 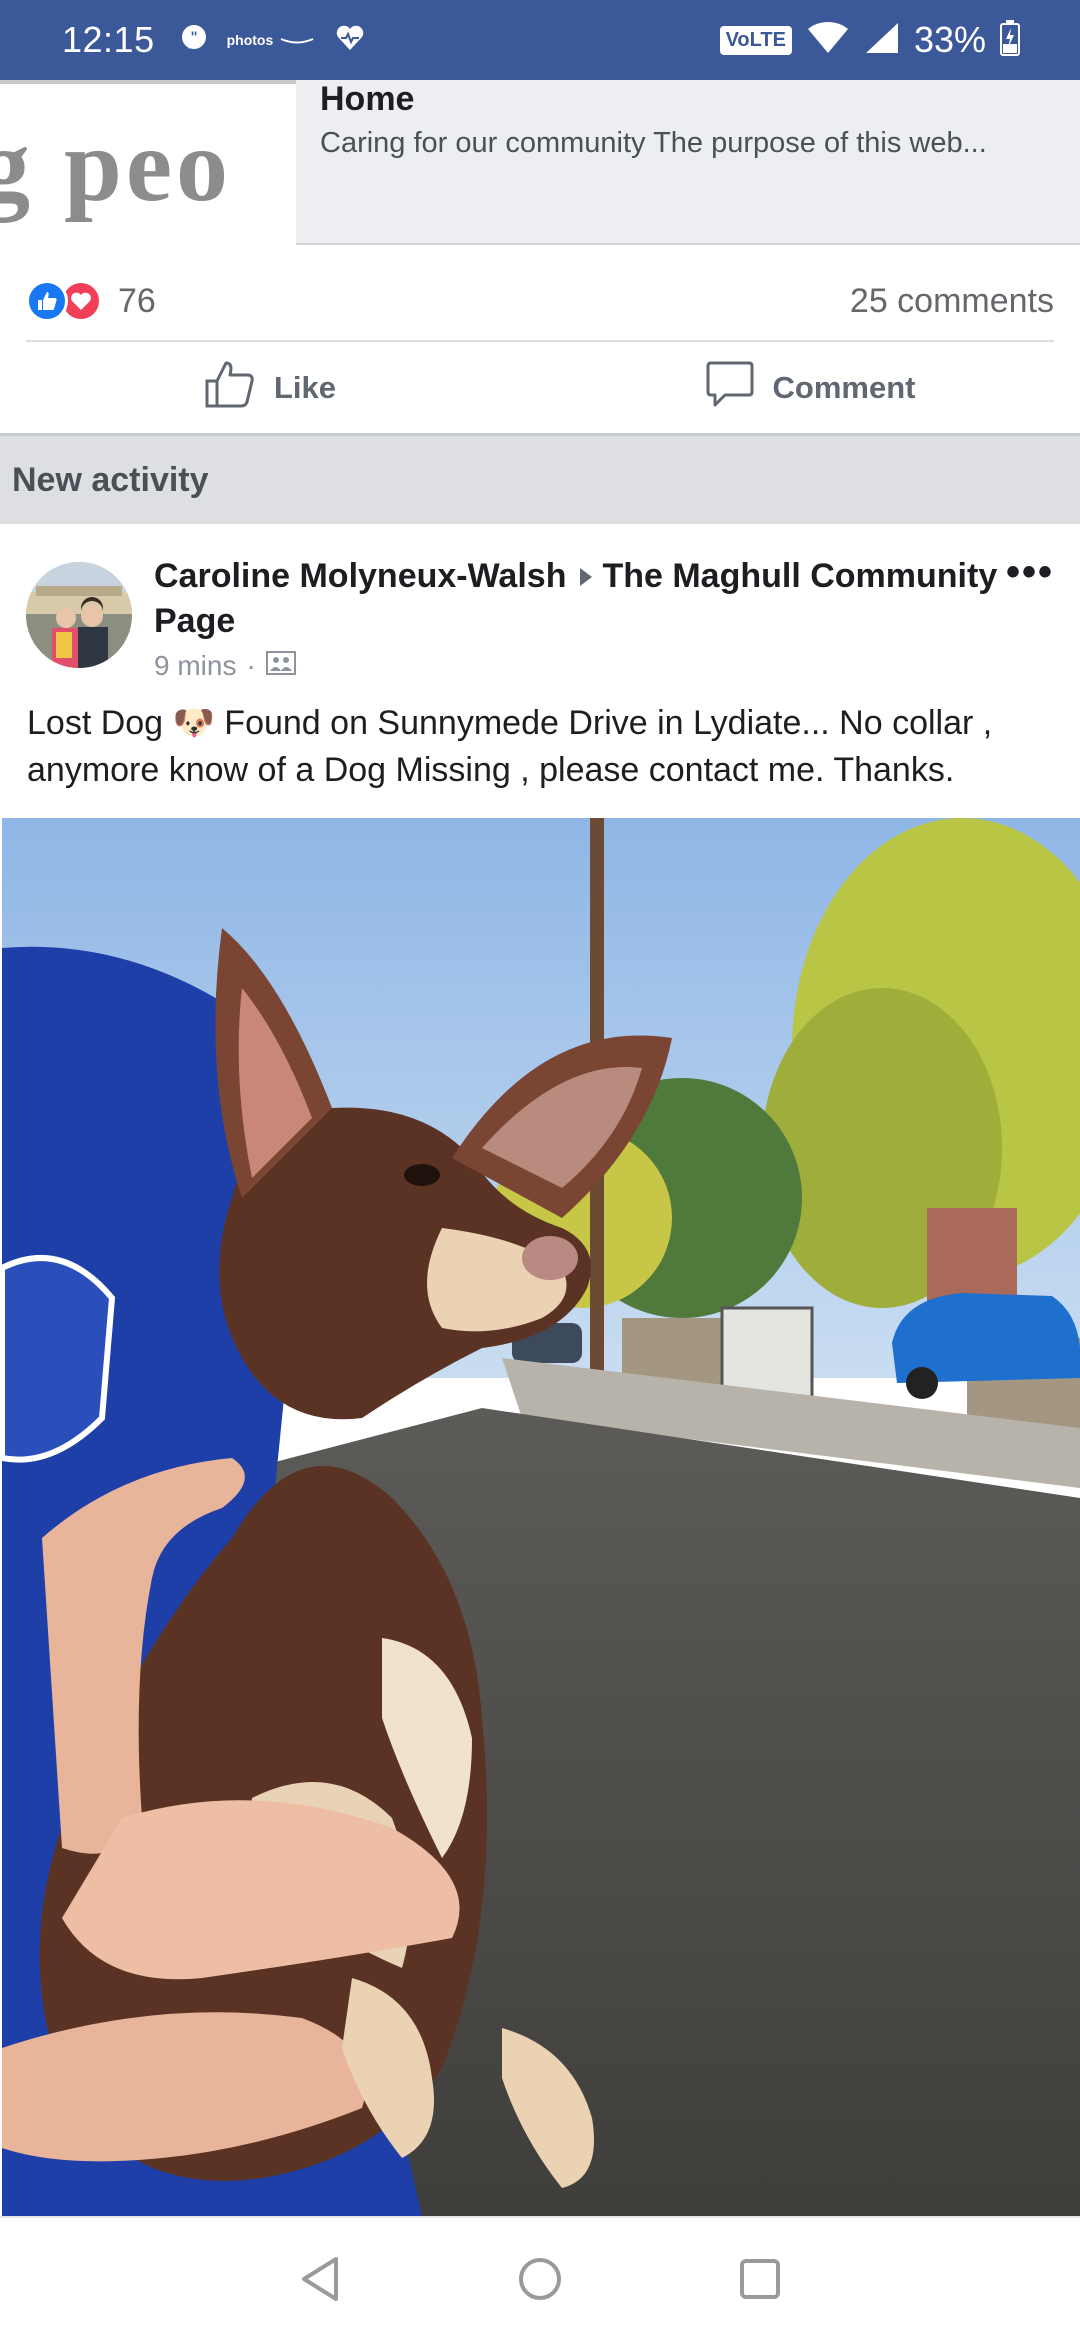 I want to click on notification-icons: " photos, so click(x=272, y=40).